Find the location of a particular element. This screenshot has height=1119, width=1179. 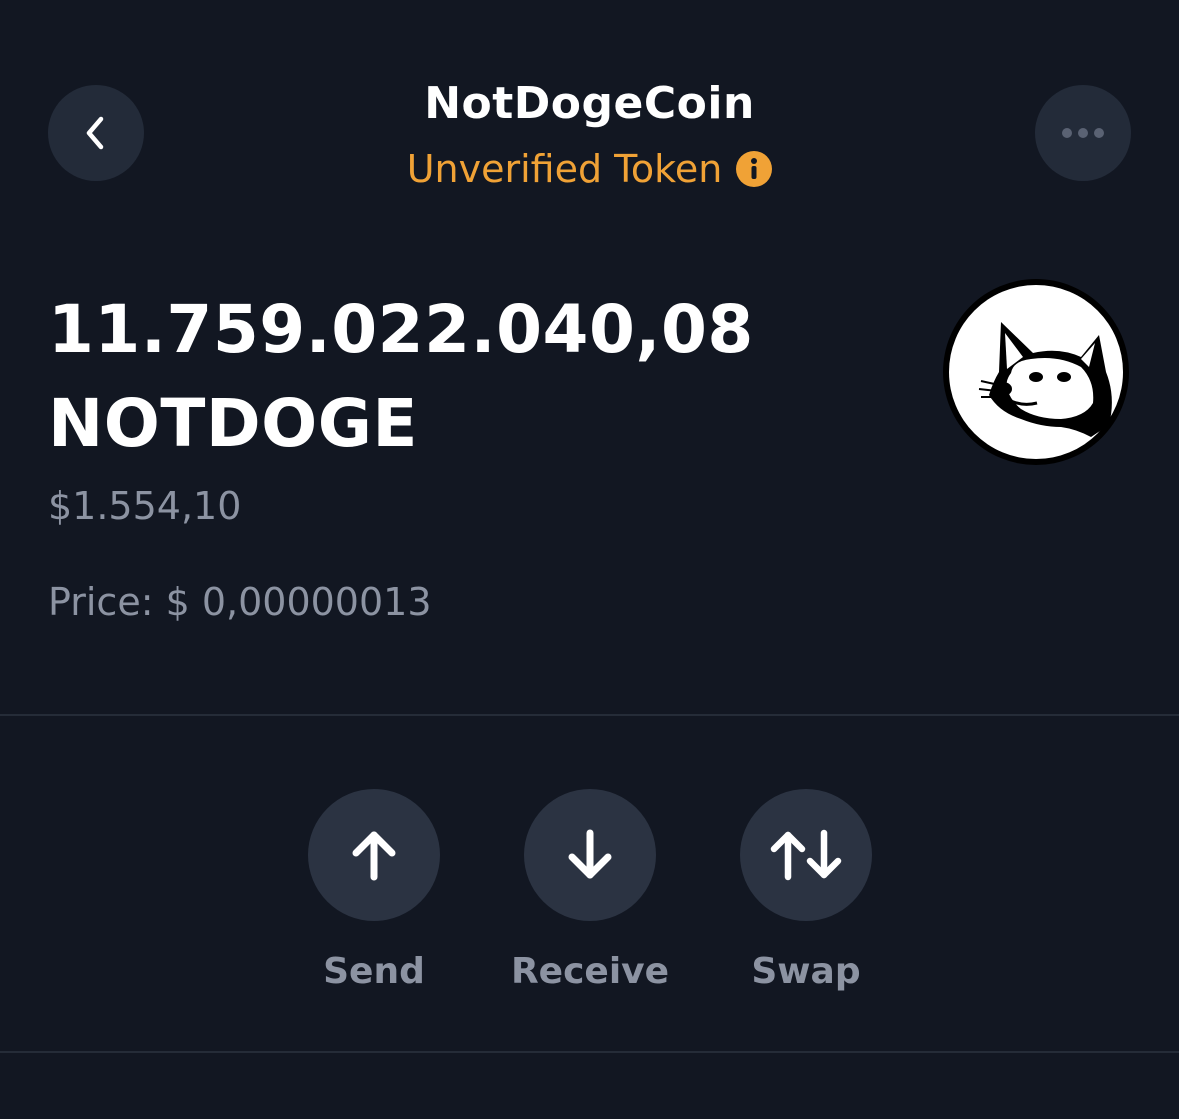

receive-action: Receive is located at coordinates (590, 894).